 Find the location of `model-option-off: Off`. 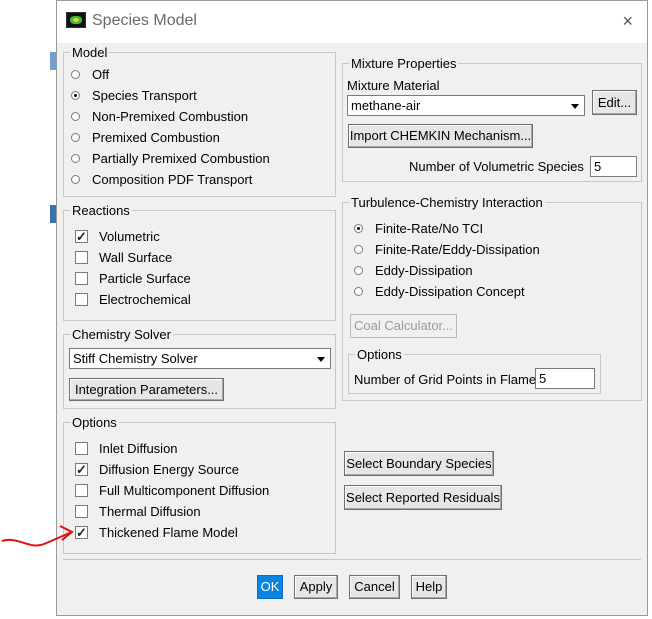

model-option-off: Off is located at coordinates (90, 74).